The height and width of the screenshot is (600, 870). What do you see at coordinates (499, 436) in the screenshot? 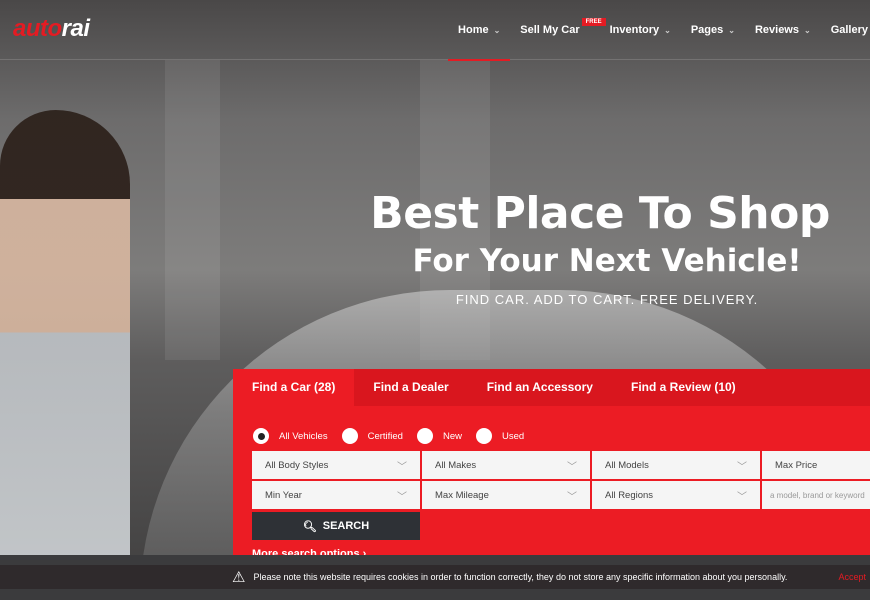
I see `radio-used: Used` at bounding box center [499, 436].